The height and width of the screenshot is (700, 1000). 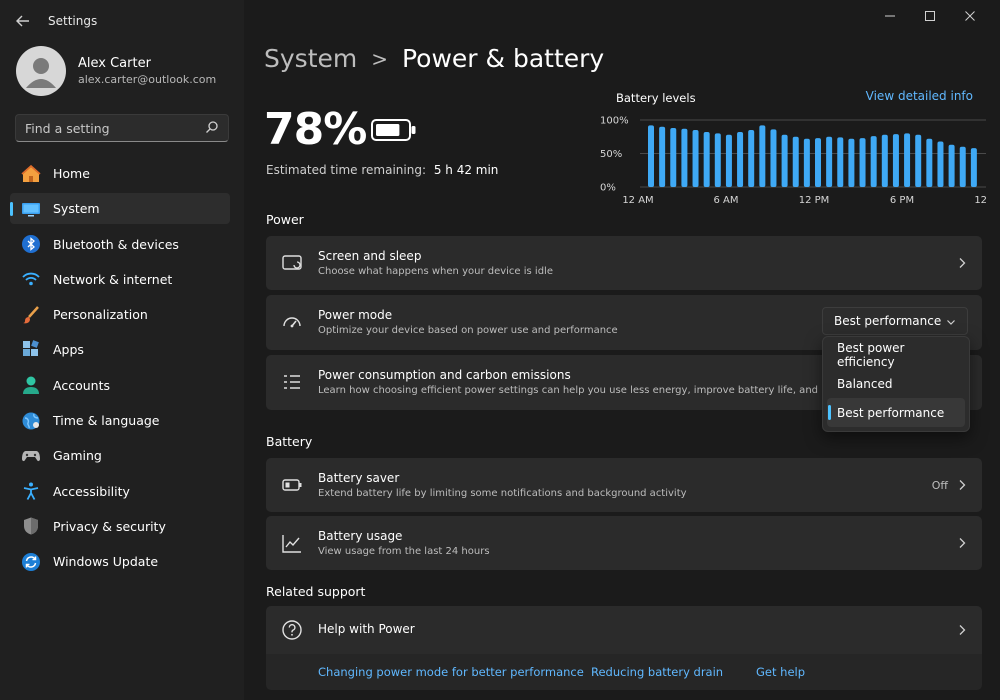 I want to click on maximize-button, so click(x=930, y=16).